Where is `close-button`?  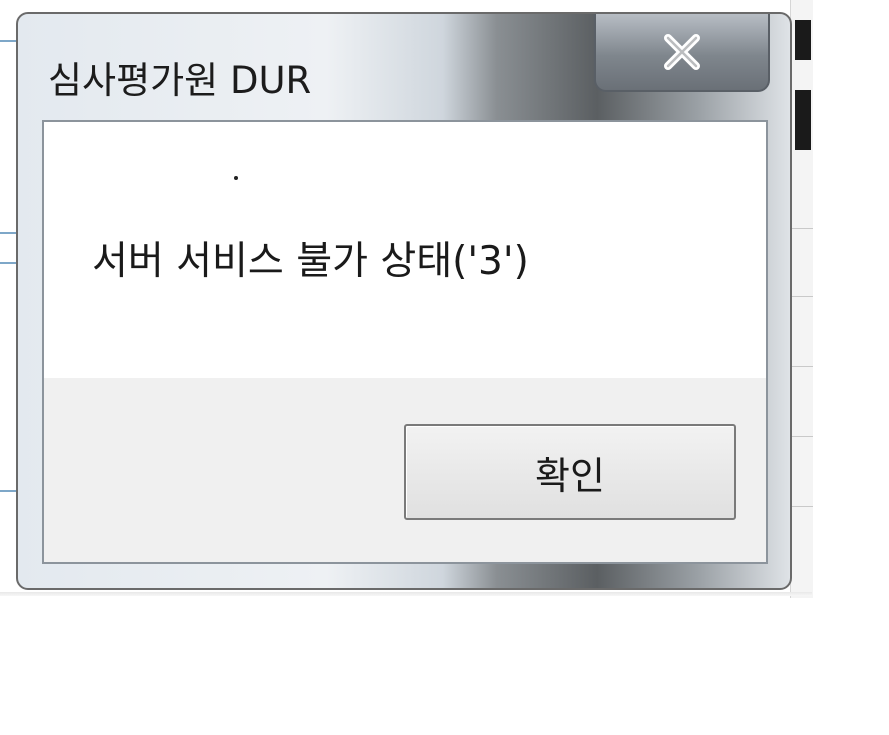
close-button is located at coordinates (682, 53).